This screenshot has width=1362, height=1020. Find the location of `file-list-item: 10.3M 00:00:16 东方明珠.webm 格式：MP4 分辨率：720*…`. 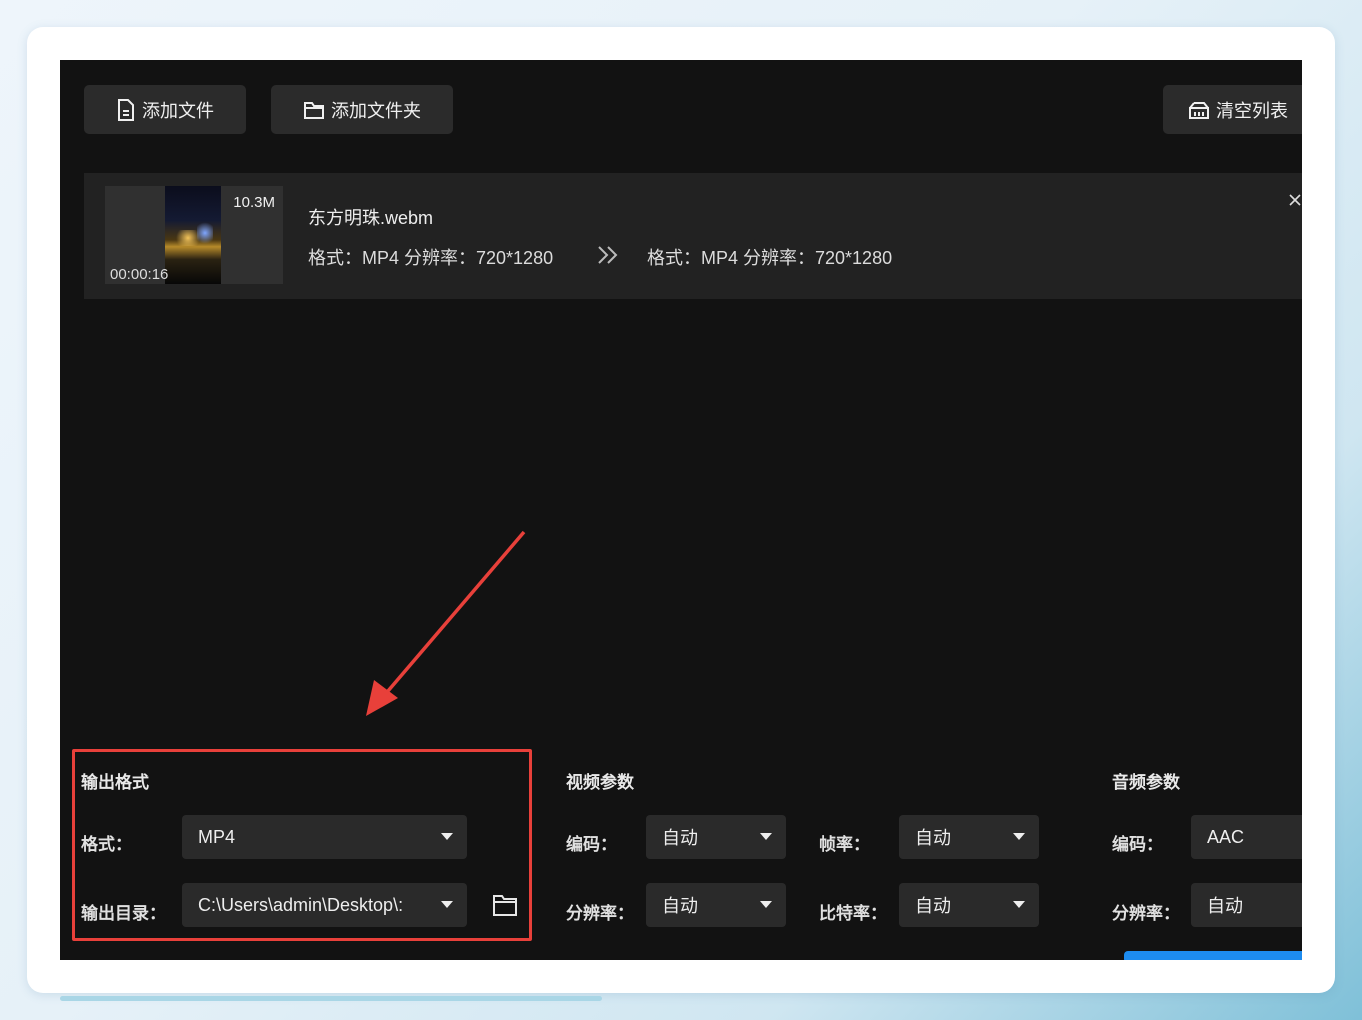

file-list-item: 10.3M 00:00:16 东方明珠.webm 格式：MP4 分辨率：720*… is located at coordinates (693, 236).